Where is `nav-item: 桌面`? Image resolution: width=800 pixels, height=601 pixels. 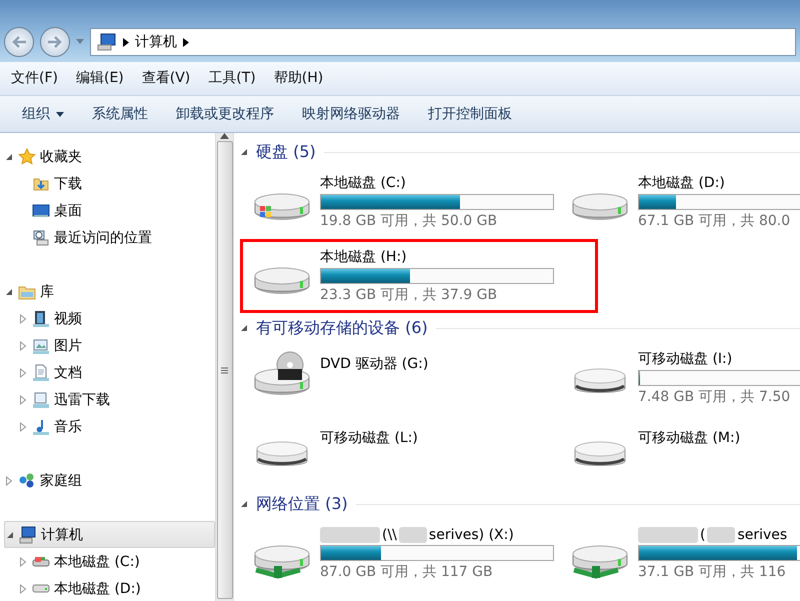
nav-item: 桌面 is located at coordinates (109, 210).